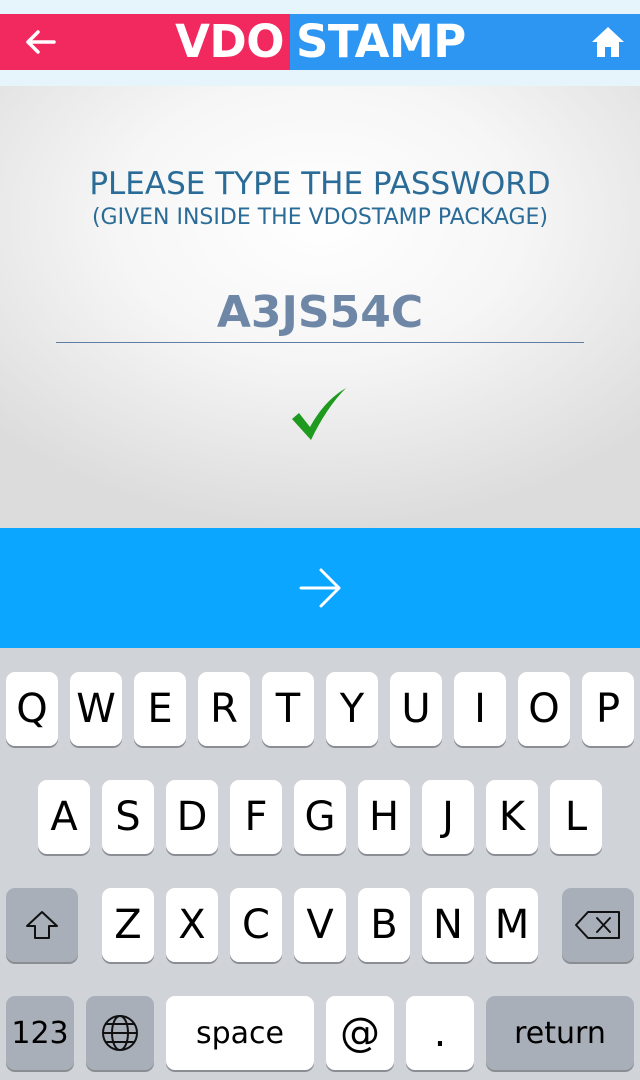 Image resolution: width=640 pixels, height=1080 pixels. I want to click on key-x: X, so click(192, 925).